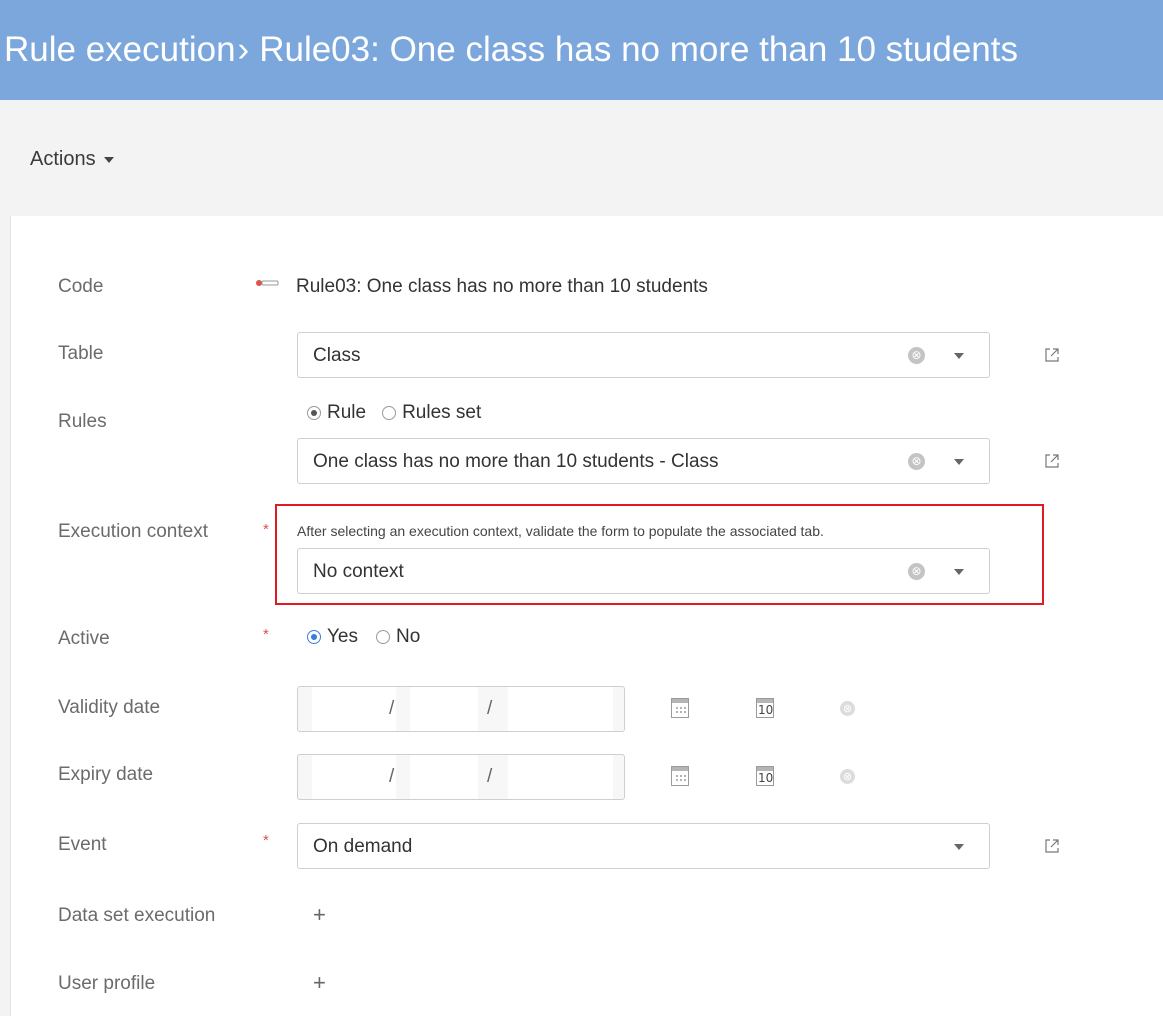  I want to click on active-label: Active, so click(84, 638).